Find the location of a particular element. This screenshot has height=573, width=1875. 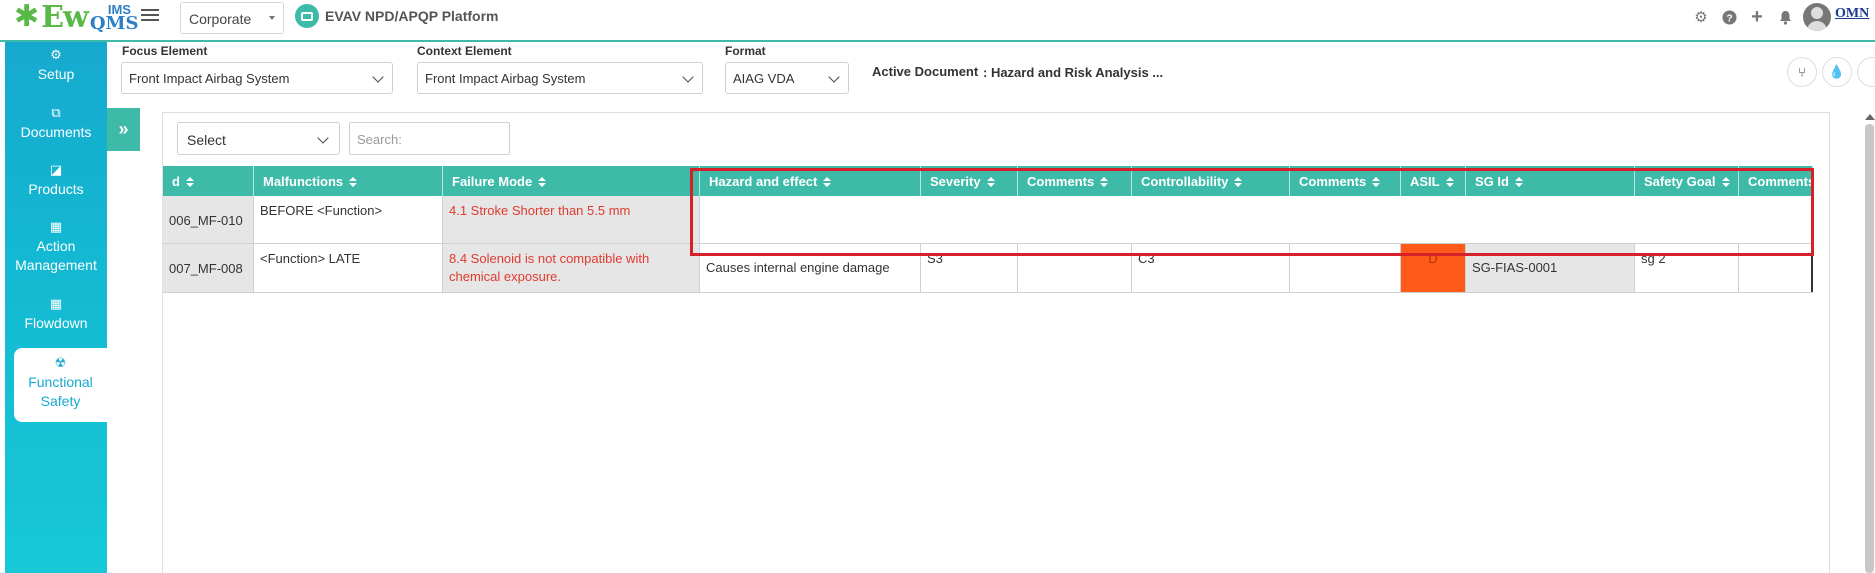

sidebar-item-action-management: ▦ Action Management is located at coordinates (56, 247).